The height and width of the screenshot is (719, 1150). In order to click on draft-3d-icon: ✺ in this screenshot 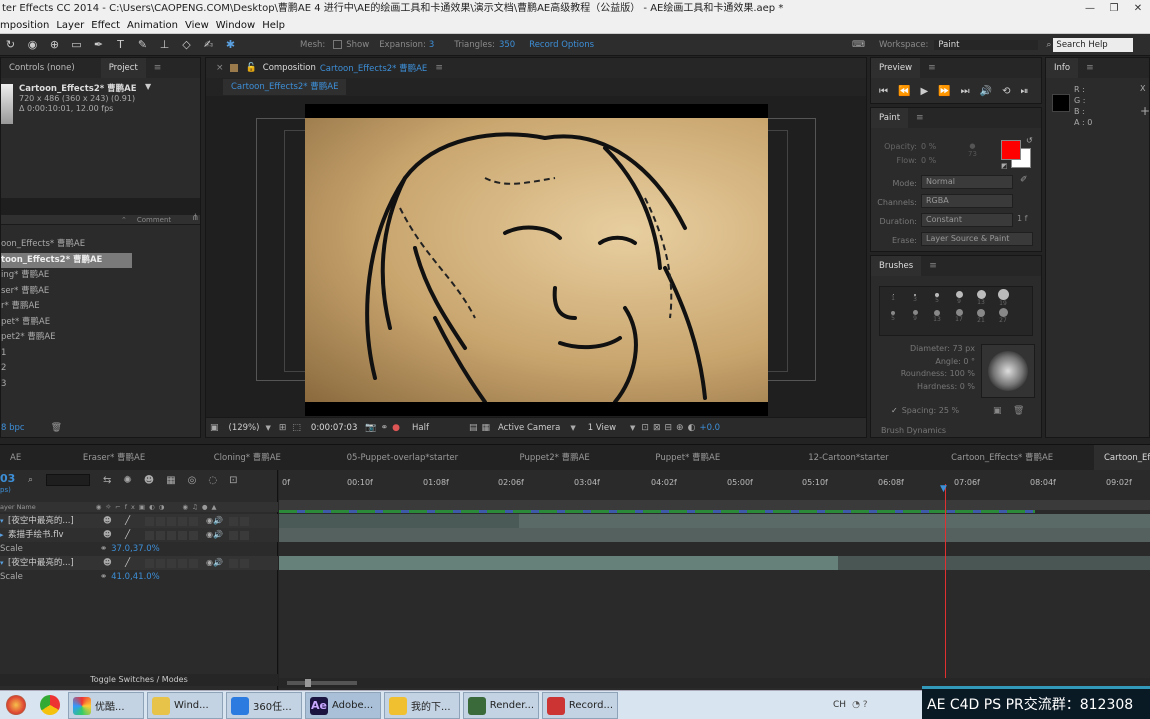, I will do `click(127, 480)`.